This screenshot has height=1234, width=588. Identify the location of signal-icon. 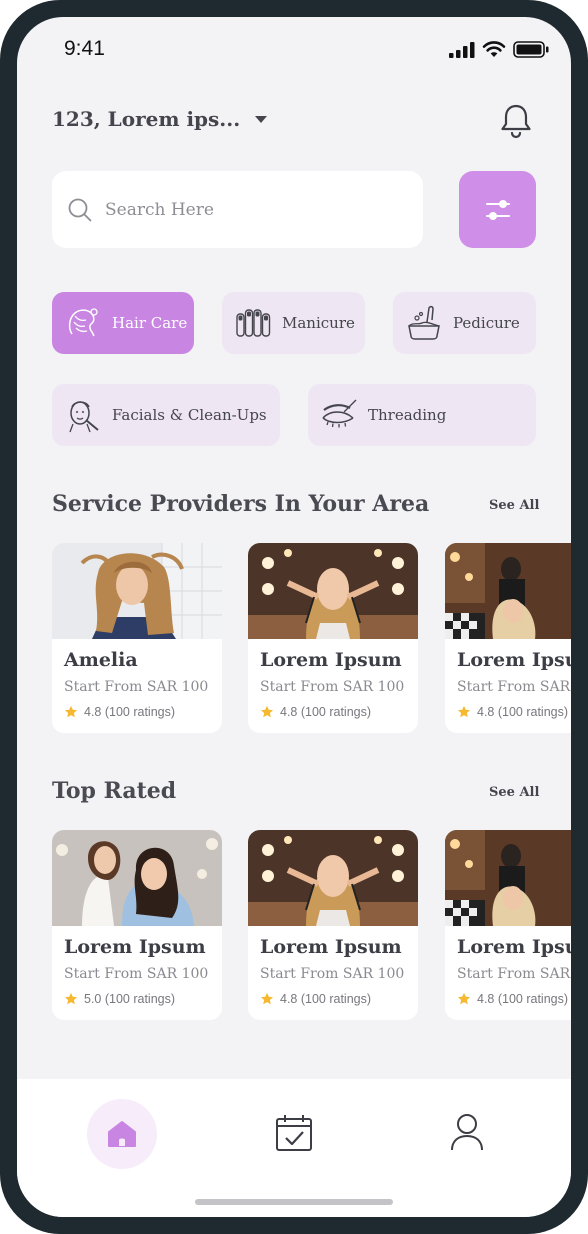
(462, 49).